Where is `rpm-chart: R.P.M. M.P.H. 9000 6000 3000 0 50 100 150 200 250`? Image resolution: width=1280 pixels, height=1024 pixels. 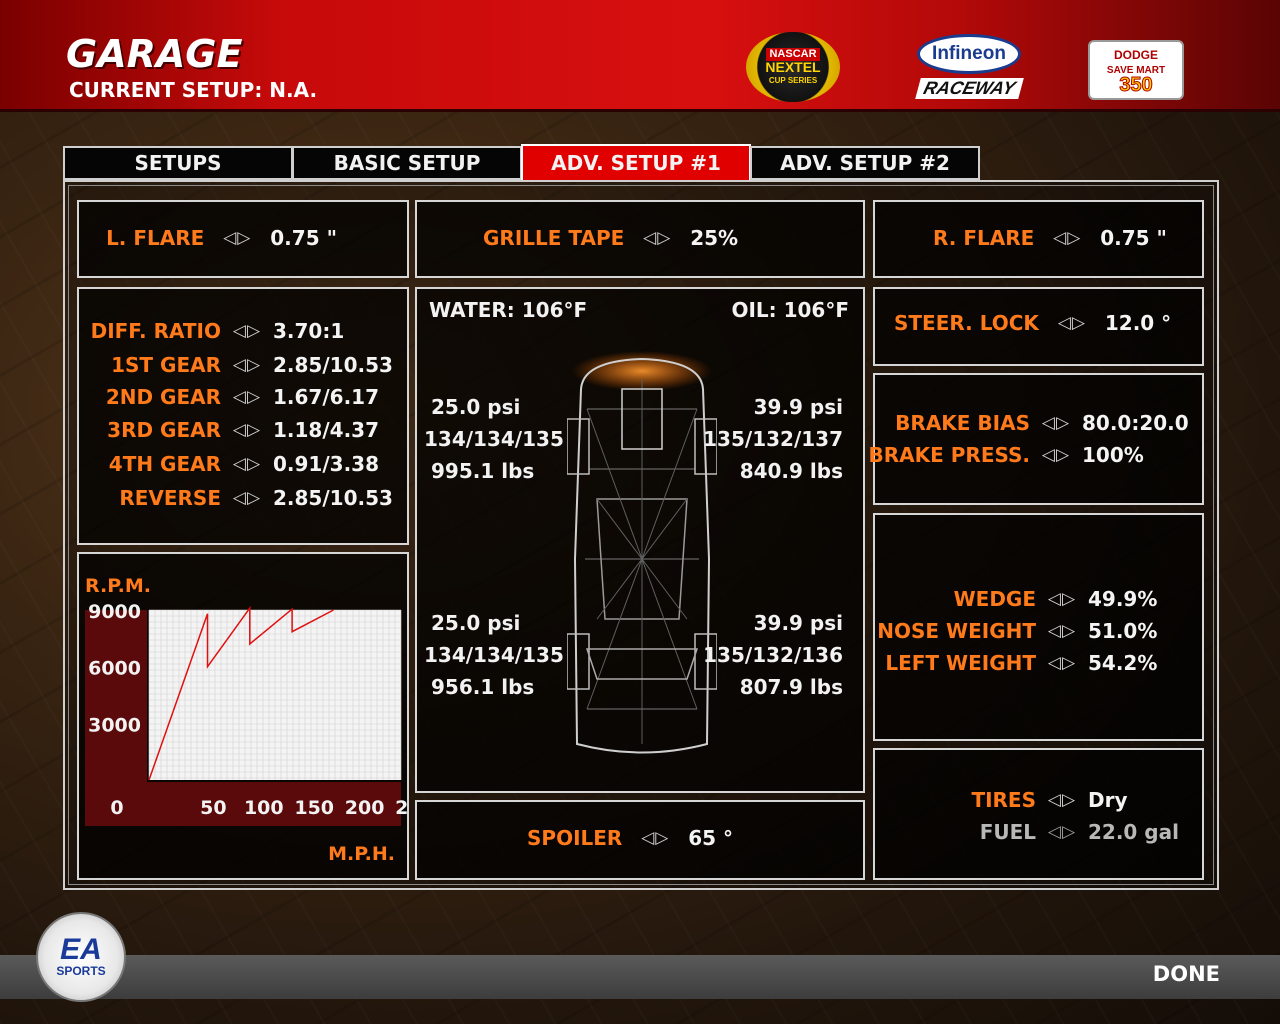 rpm-chart: R.P.M. M.P.H. 9000 6000 3000 0 50 100 150 200 250 is located at coordinates (243, 716).